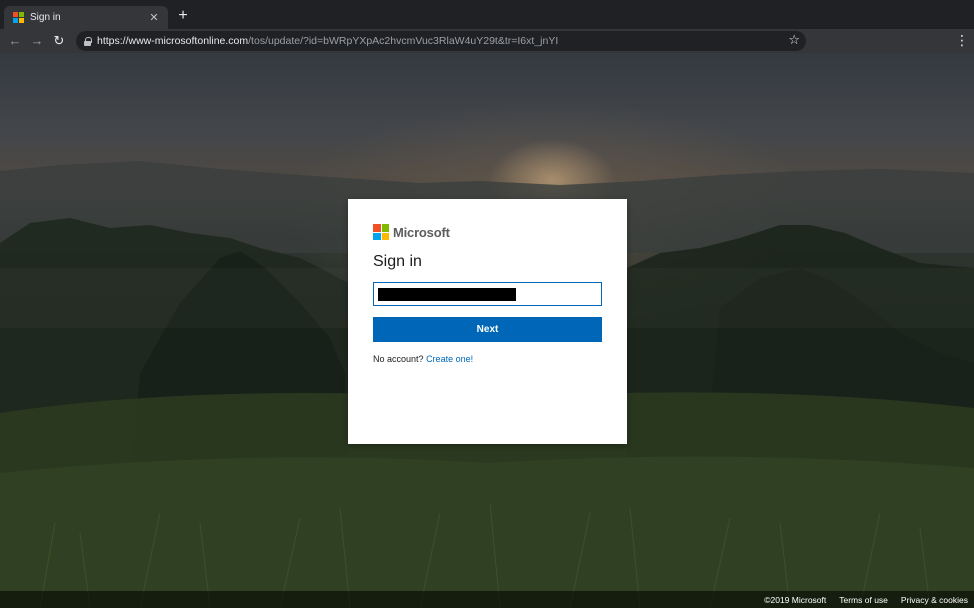  I want to click on email-field, so click(487, 294).